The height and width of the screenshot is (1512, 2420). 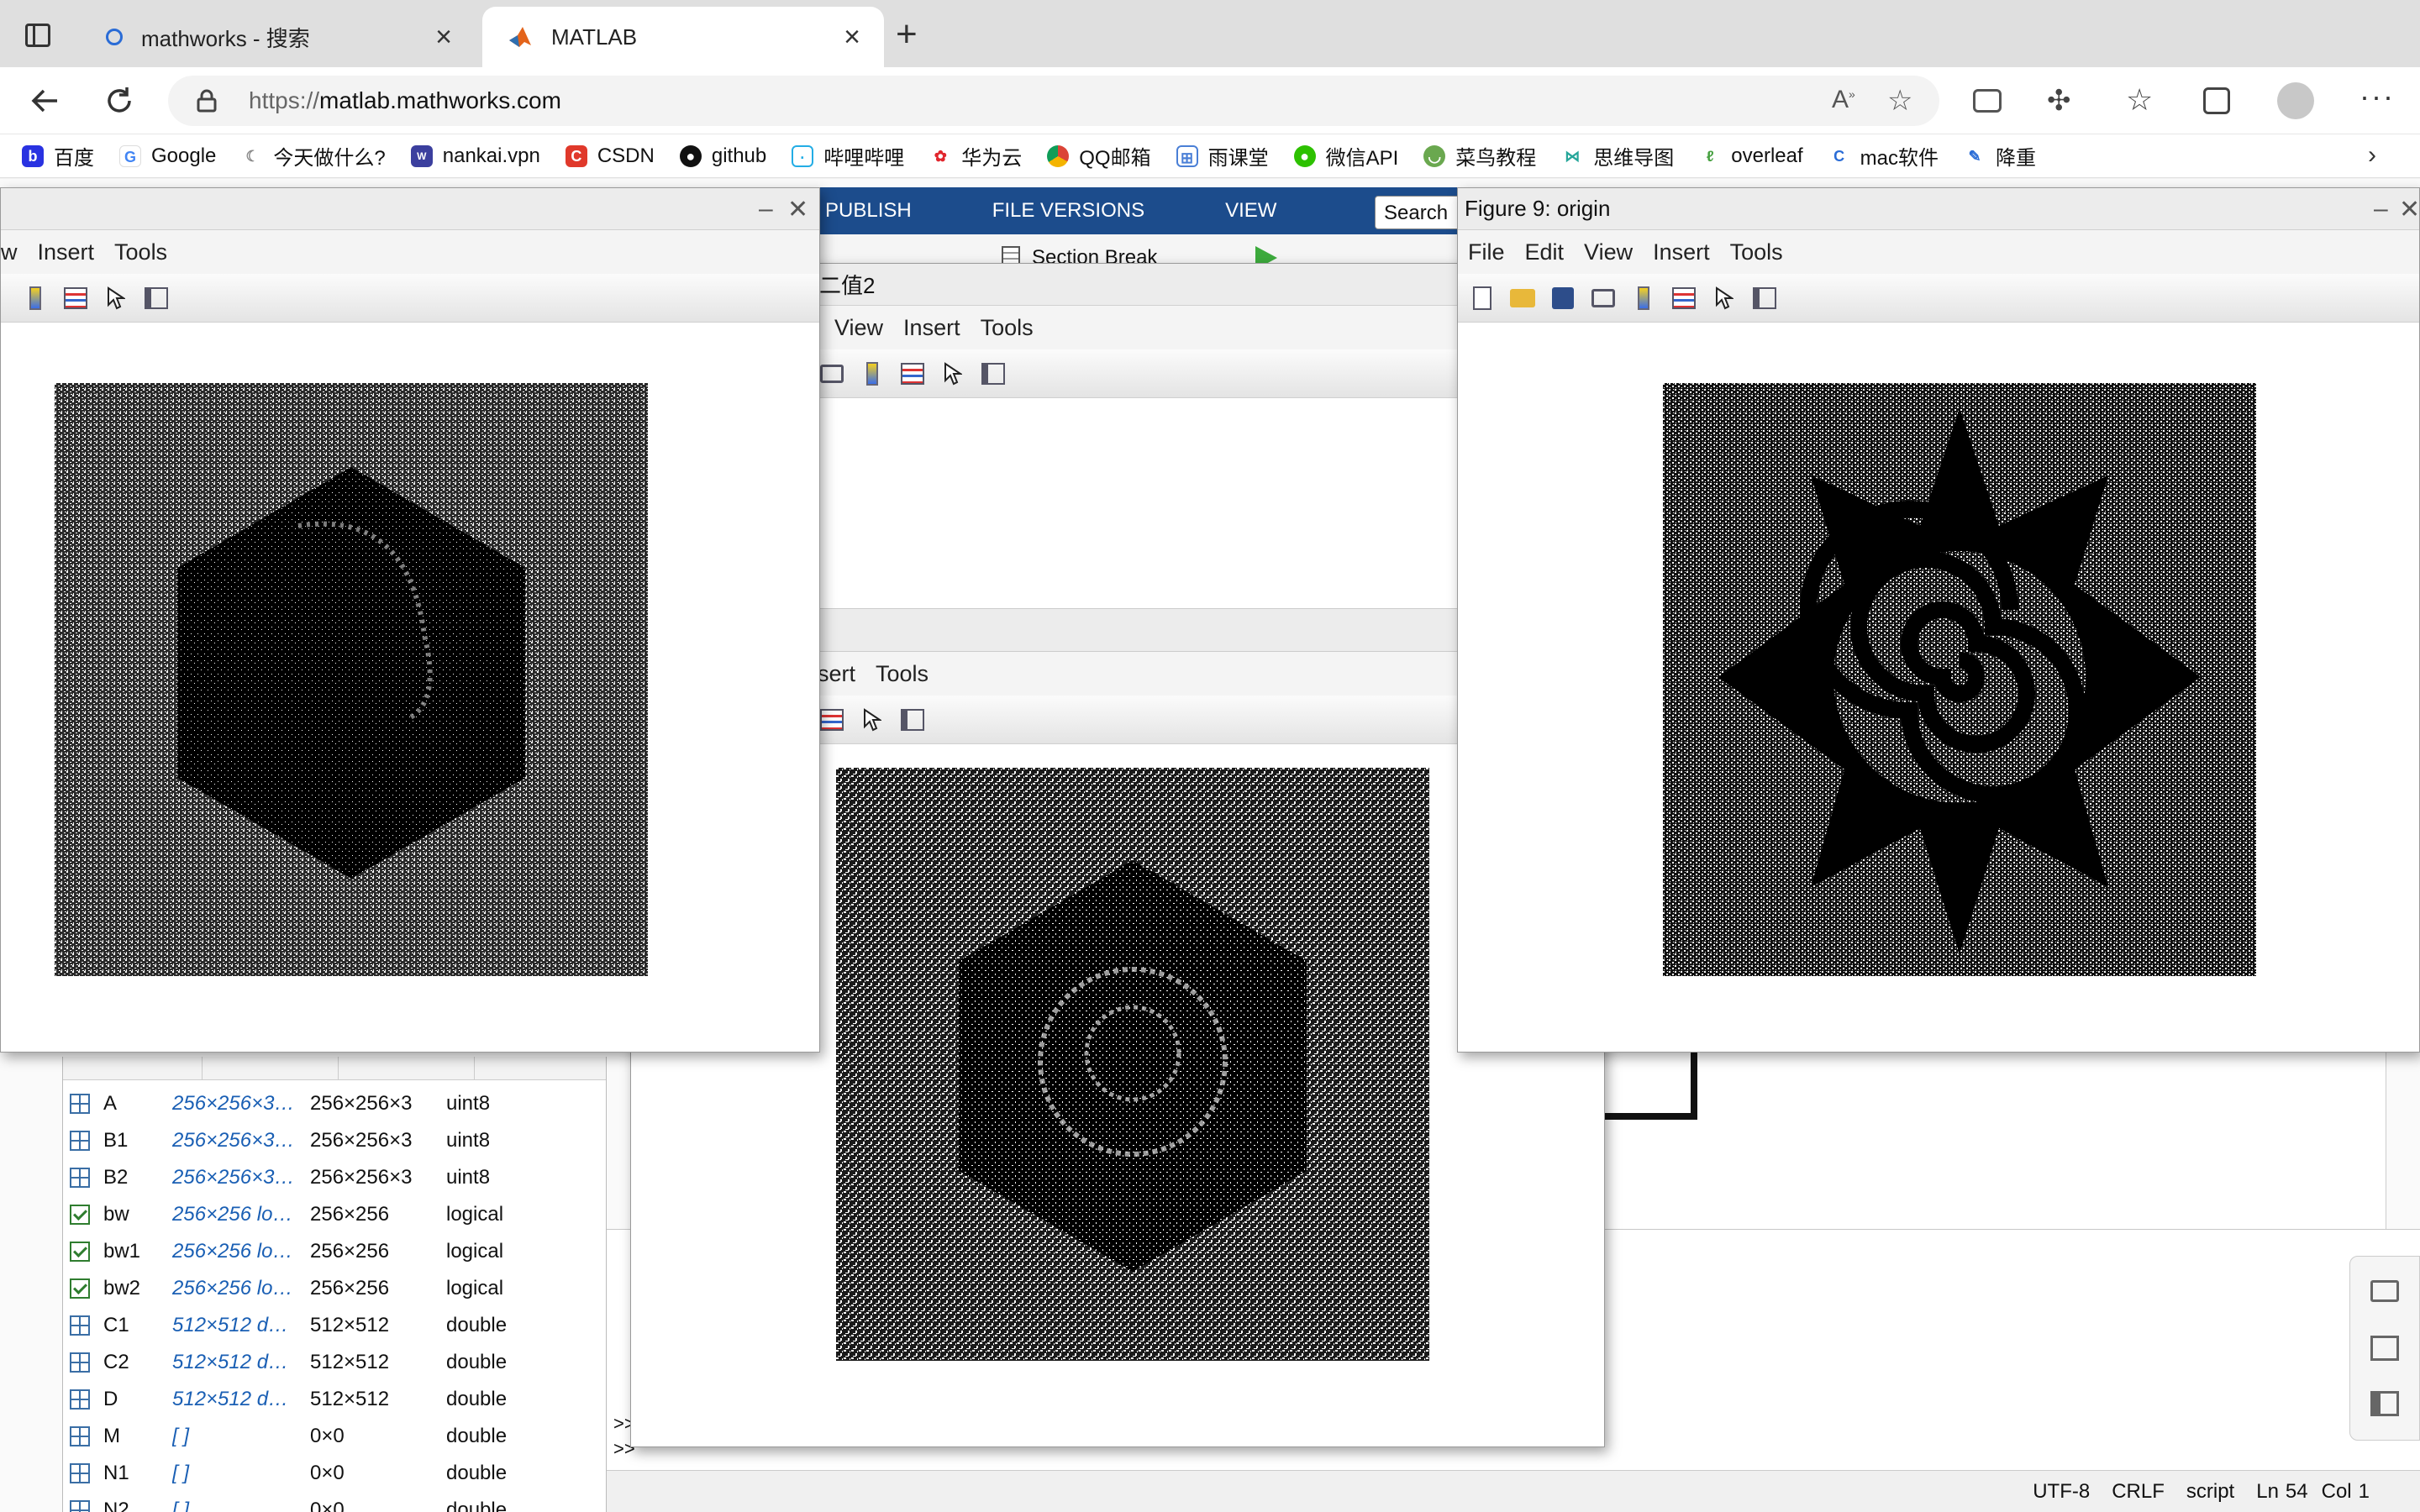 What do you see at coordinates (722, 156) in the screenshot?
I see `bookmark-github: ● github` at bounding box center [722, 156].